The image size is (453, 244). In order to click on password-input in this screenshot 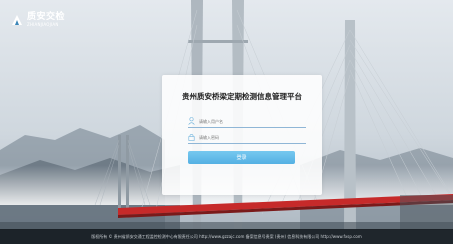, I will do `click(249, 137)`.